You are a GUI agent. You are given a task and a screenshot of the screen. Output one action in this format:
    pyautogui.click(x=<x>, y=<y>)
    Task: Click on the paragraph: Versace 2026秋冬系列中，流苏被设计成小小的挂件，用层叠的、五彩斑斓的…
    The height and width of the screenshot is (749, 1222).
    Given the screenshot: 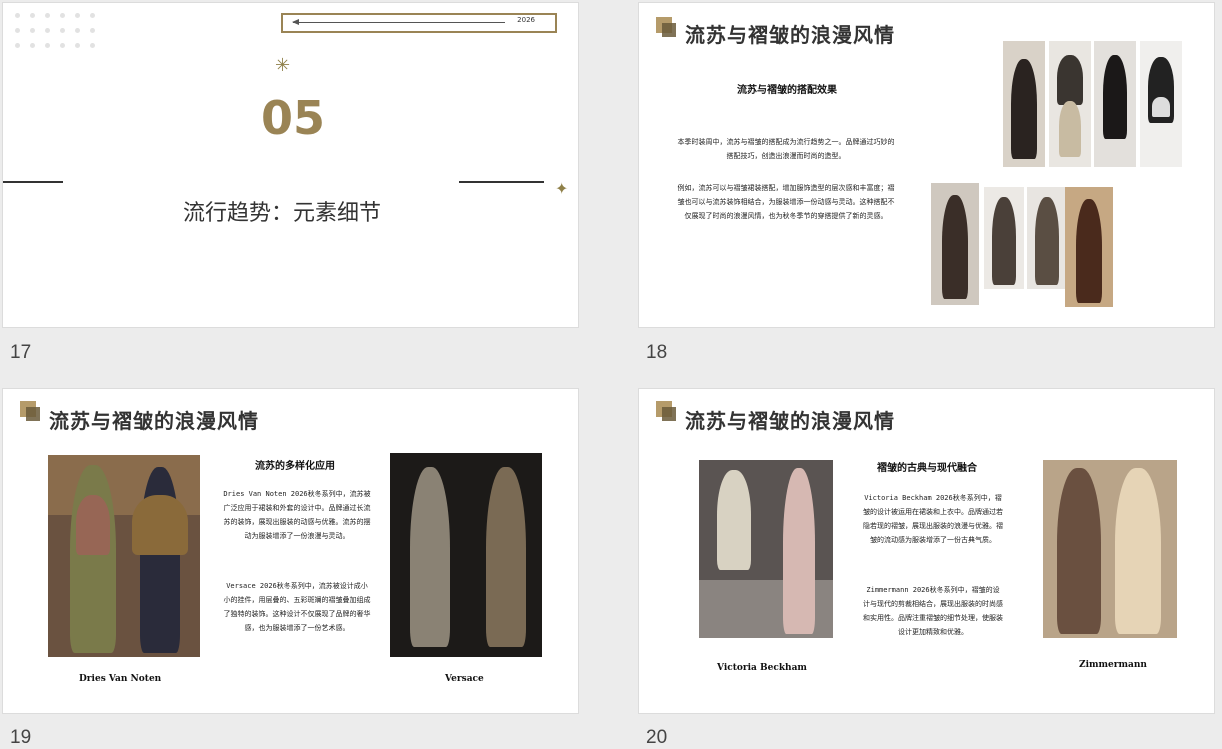 What is the action you would take?
    pyautogui.click(x=297, y=607)
    